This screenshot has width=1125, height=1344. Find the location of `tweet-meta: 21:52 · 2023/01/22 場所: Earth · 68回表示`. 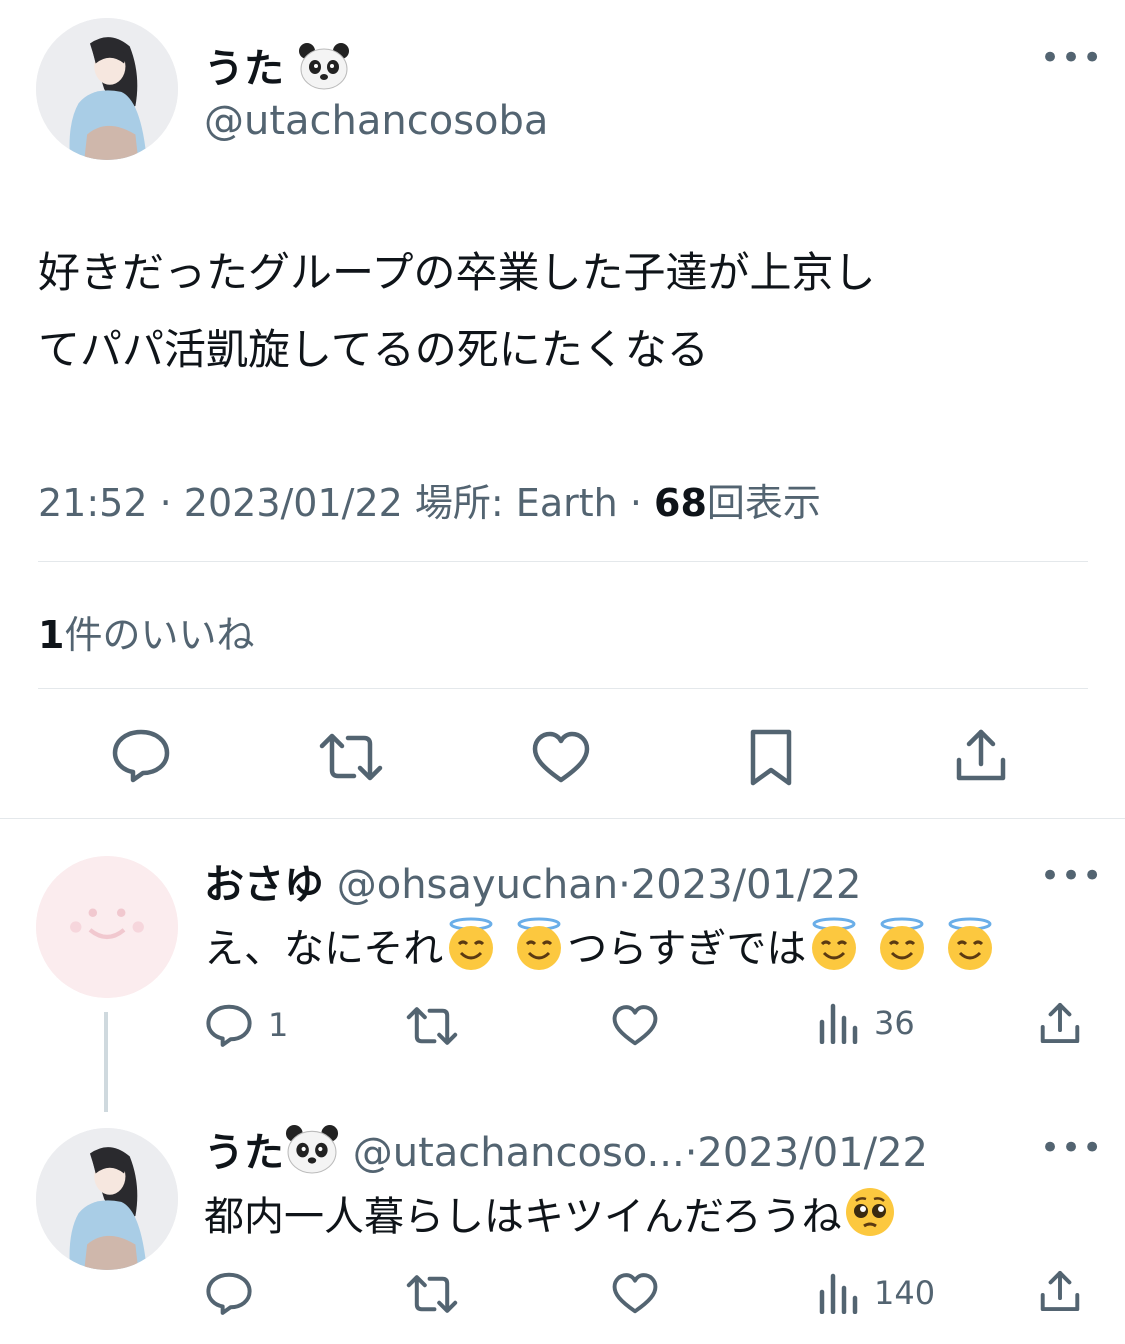

tweet-meta: 21:52 · 2023/01/22 場所: Earth · 68回表示 is located at coordinates (429, 503).